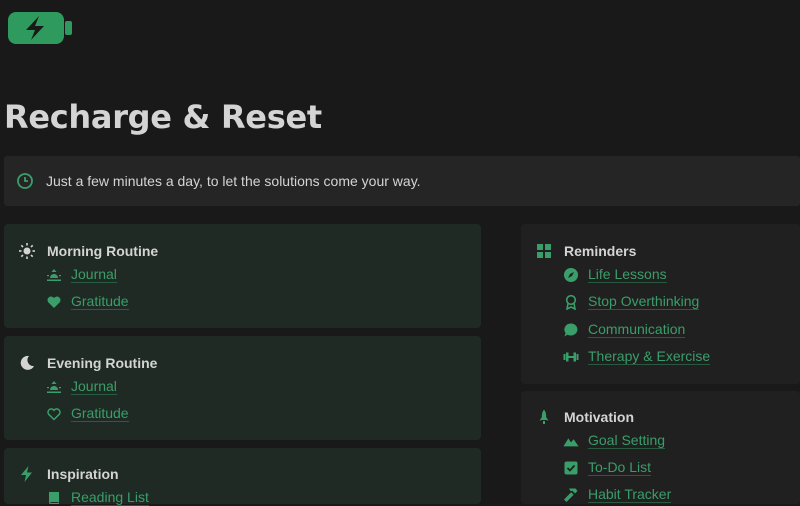 Image resolution: width=800 pixels, height=506 pixels. Describe the element at coordinates (40, 28) in the screenshot. I see `battery-charging-icon` at that location.